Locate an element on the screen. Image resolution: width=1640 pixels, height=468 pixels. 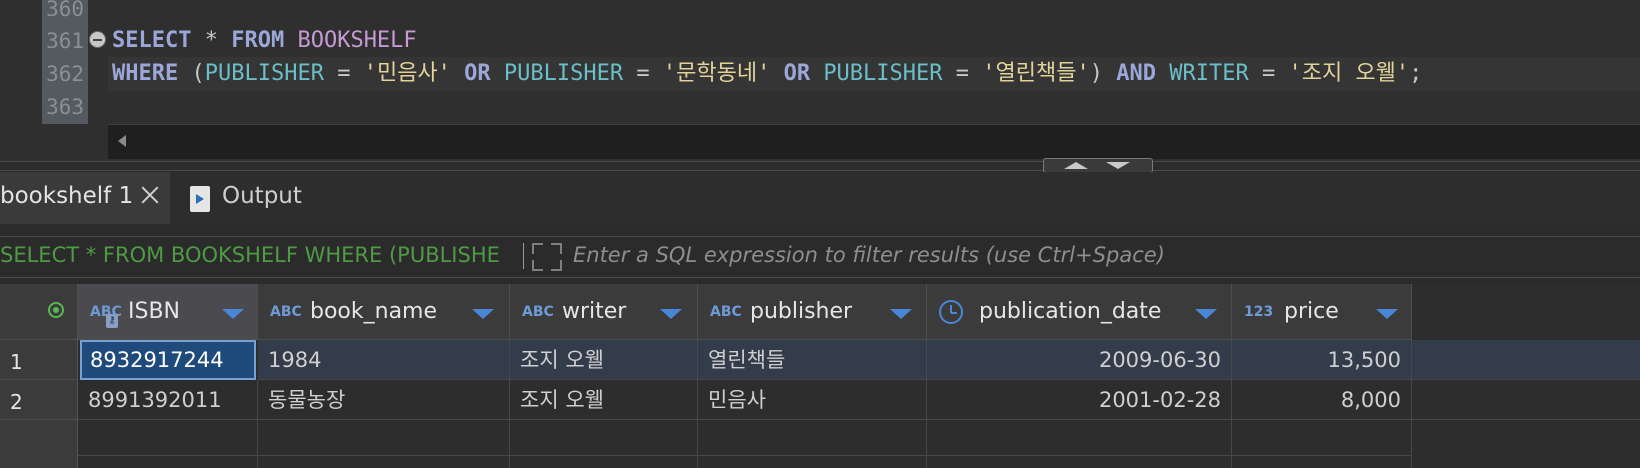
date-type-icon is located at coordinates (951, 312).